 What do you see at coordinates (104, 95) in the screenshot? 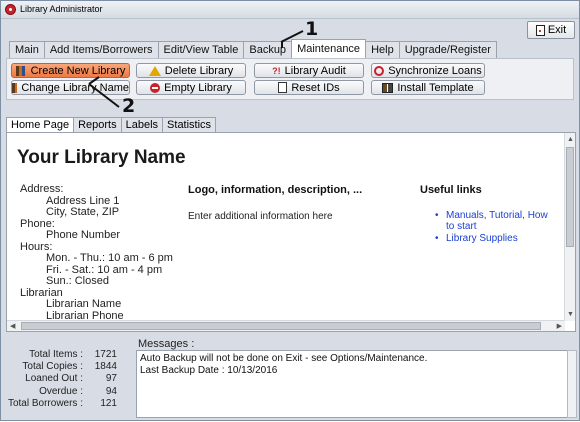
I see `callout-2-line` at bounding box center [104, 95].